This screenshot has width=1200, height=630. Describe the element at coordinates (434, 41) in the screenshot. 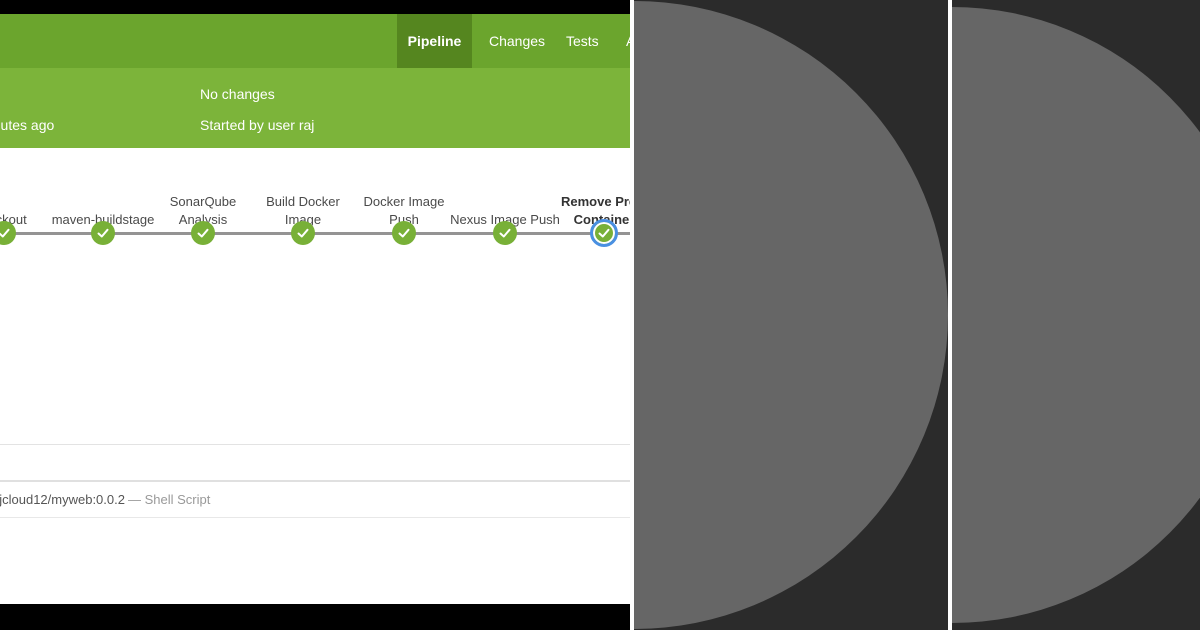

I see `tab-pipeline: Pipeline` at that location.